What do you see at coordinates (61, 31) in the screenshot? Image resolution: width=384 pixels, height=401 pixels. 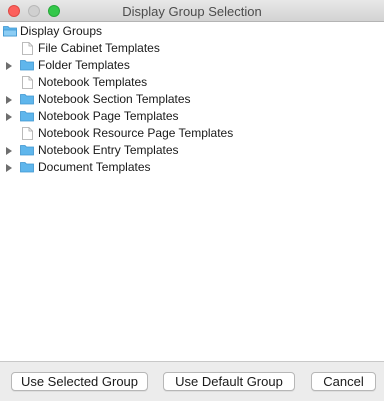 I see `tree-root-label: Display Groups` at bounding box center [61, 31].